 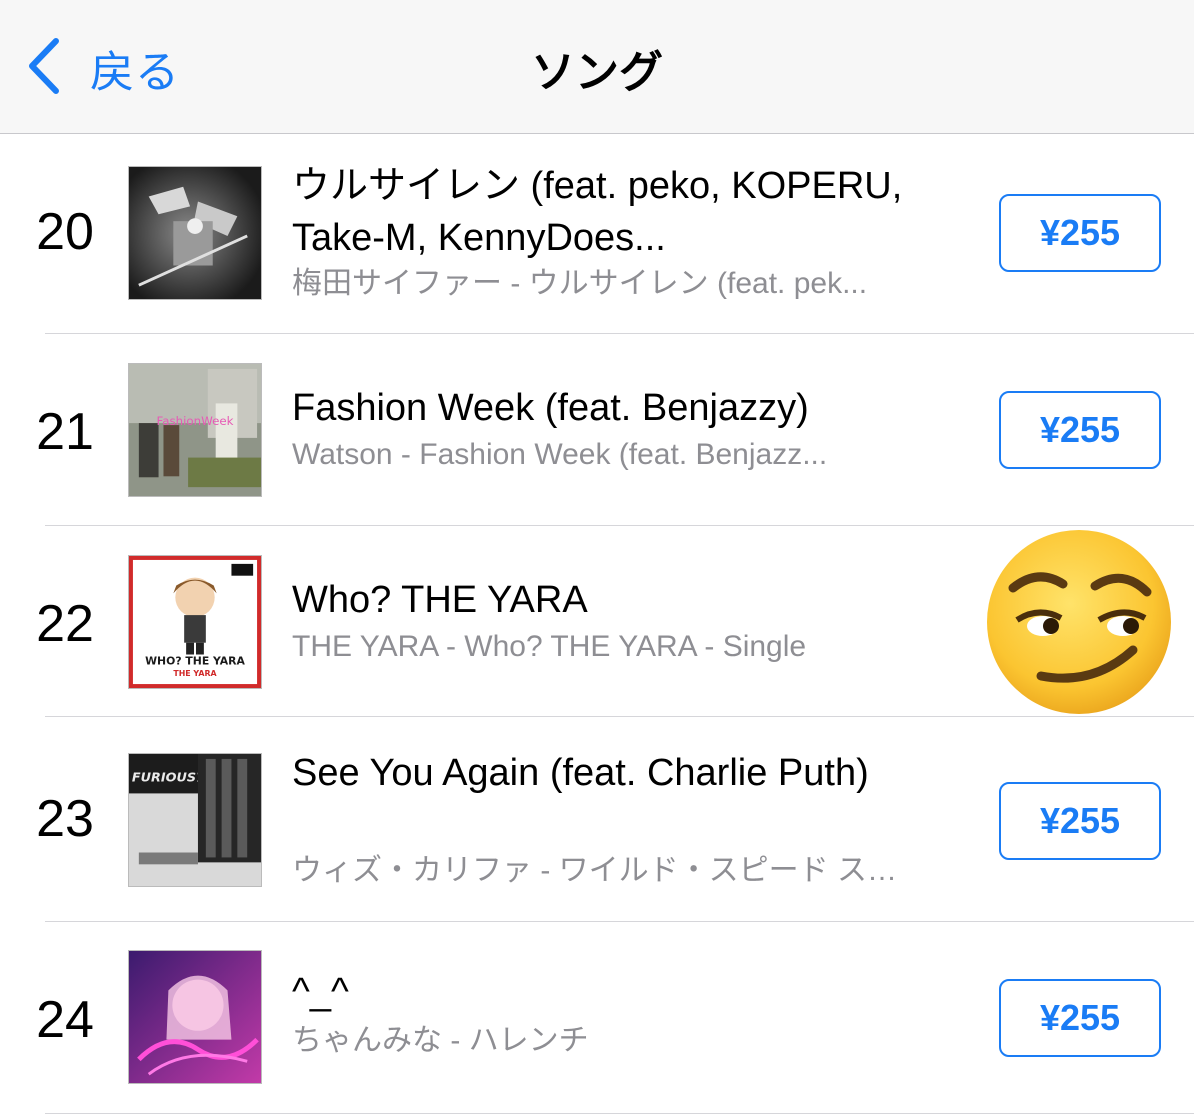 I want to click on song-subtitle: THE YARA - Who? THE YARA - Single, so click(x=549, y=646).